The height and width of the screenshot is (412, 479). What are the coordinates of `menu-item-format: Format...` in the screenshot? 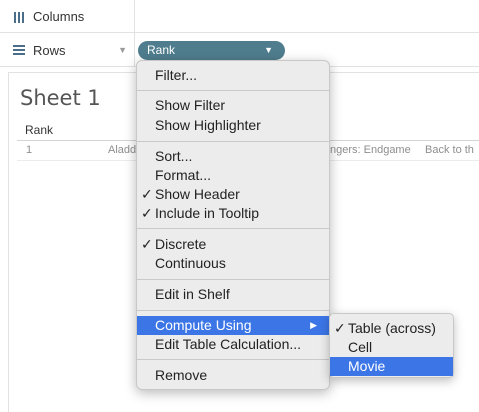 It's located at (233, 175).